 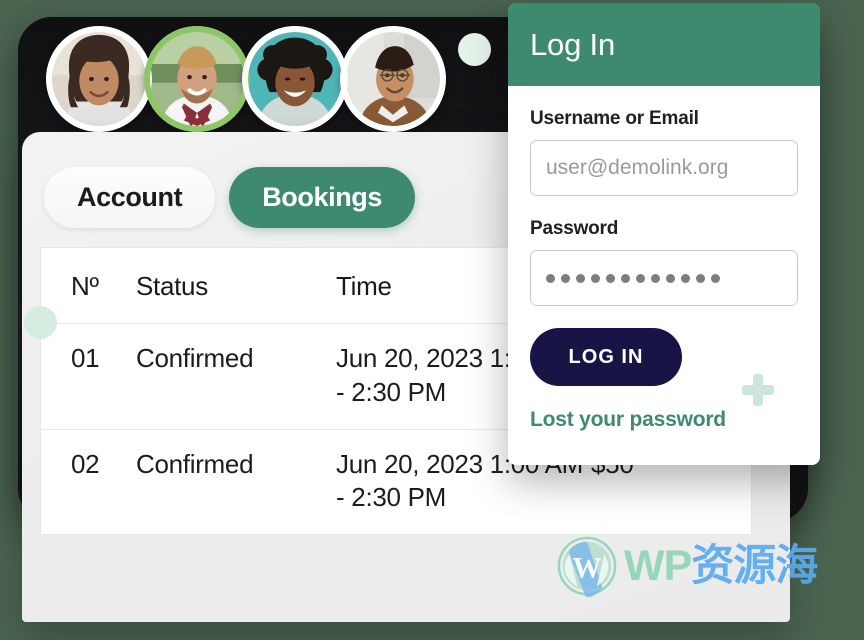 What do you see at coordinates (658, 565) in the screenshot?
I see `watermark-text-en: WP` at bounding box center [658, 565].